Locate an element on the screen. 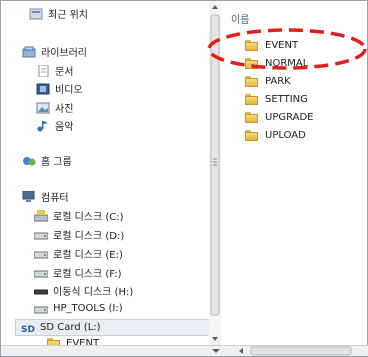 The image size is (368, 357). highlight-annotation is located at coordinates (287, 49).